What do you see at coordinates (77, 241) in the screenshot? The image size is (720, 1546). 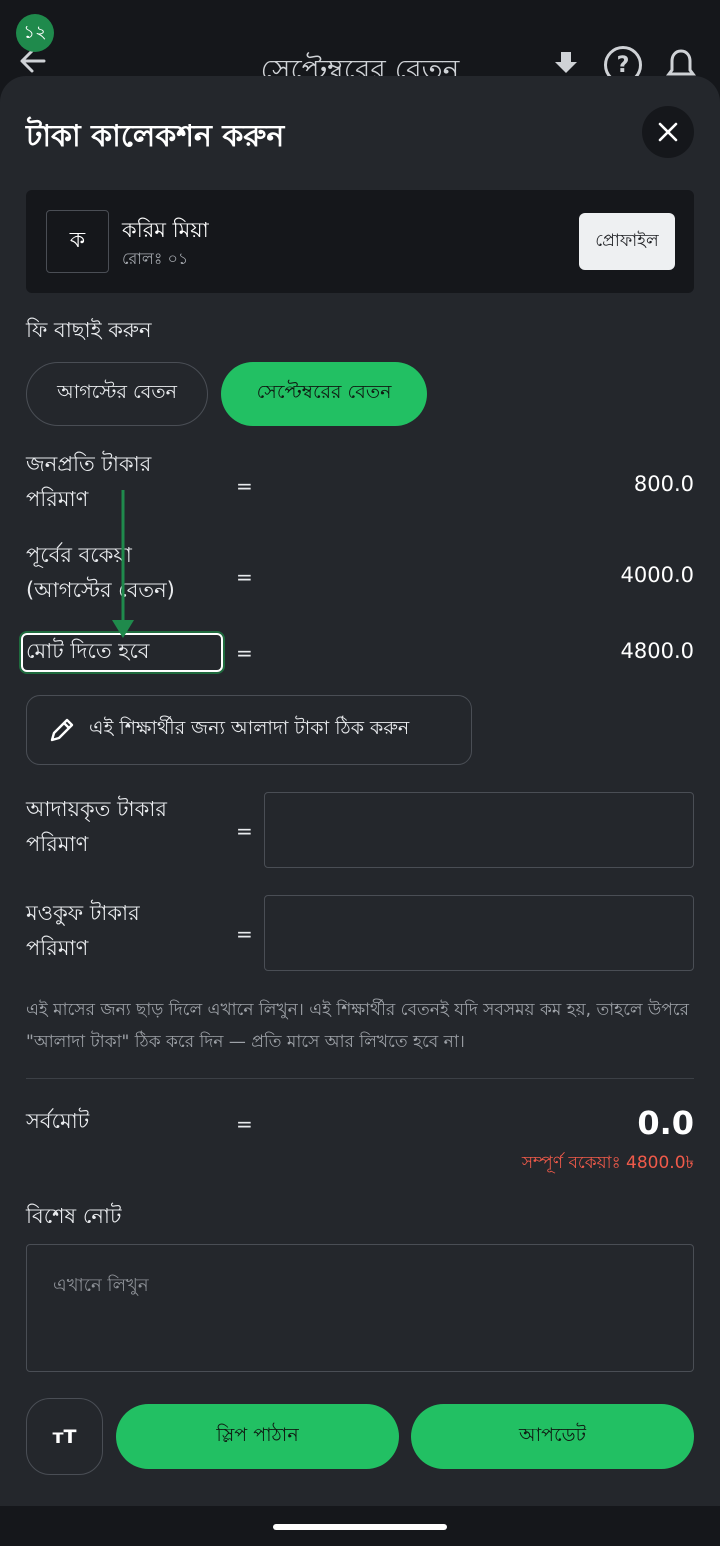 I see `avatar: ক` at bounding box center [77, 241].